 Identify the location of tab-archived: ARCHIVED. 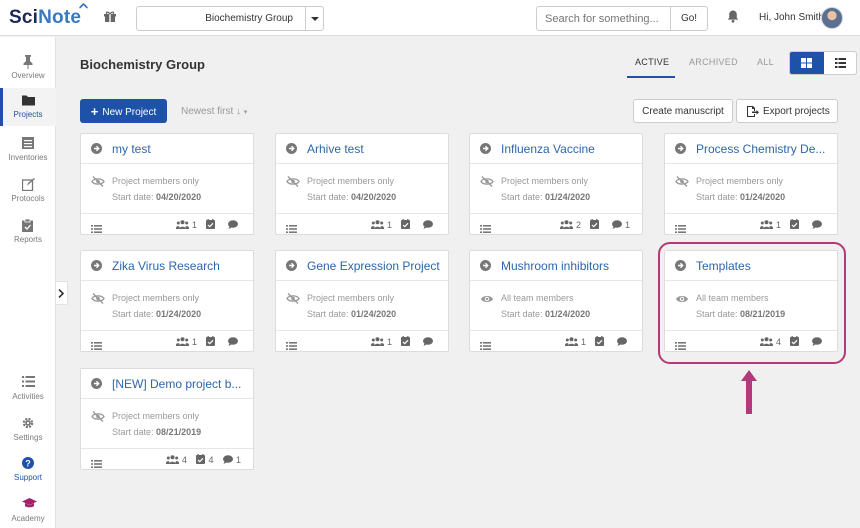
(713, 62).